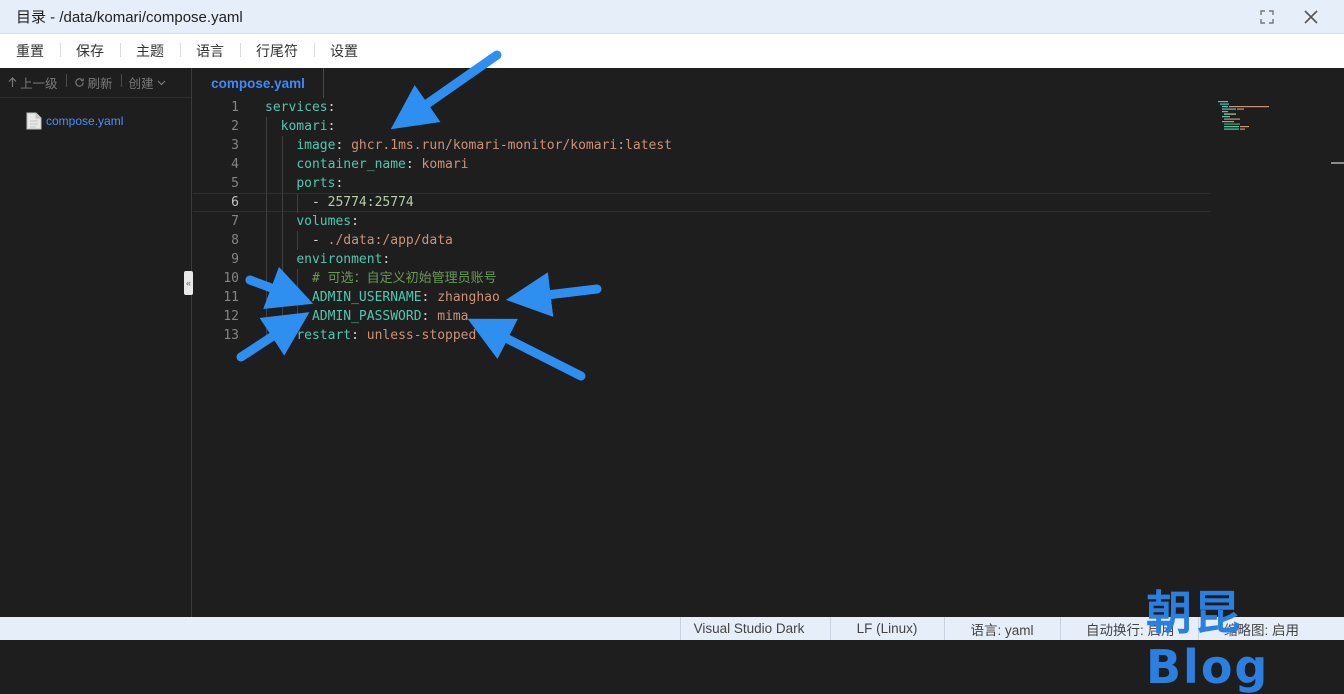  What do you see at coordinates (701, 126) in the screenshot?
I see `code-line: 2 komari:` at bounding box center [701, 126].